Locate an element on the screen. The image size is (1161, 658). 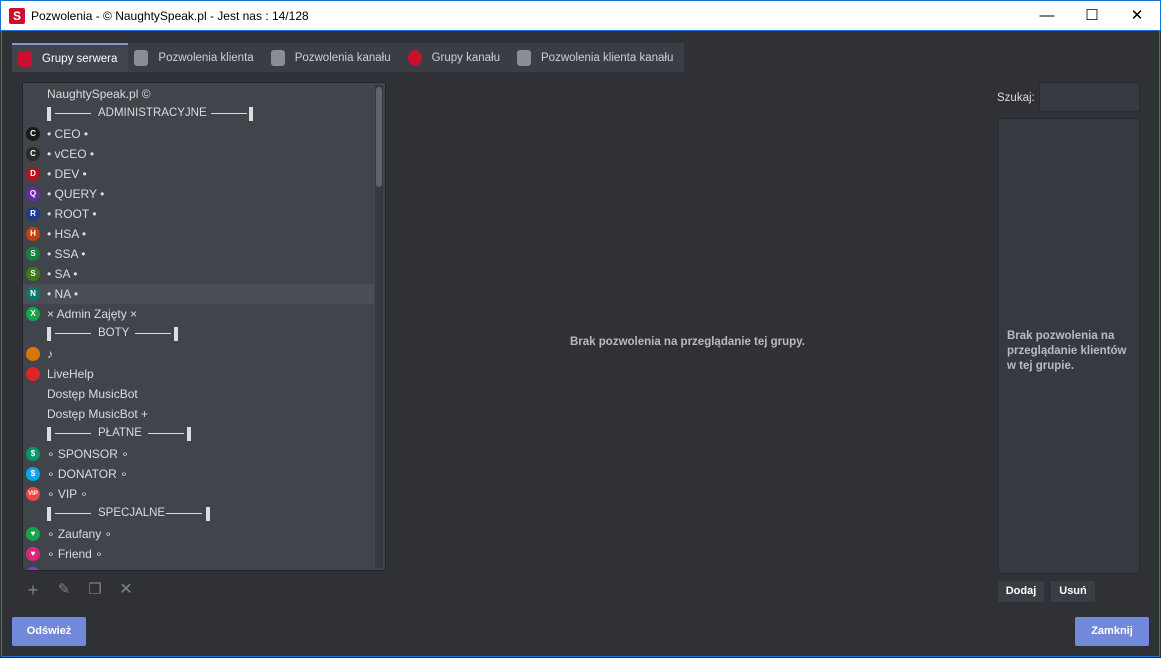
refresh-button: Odśwież is located at coordinates (49, 631).